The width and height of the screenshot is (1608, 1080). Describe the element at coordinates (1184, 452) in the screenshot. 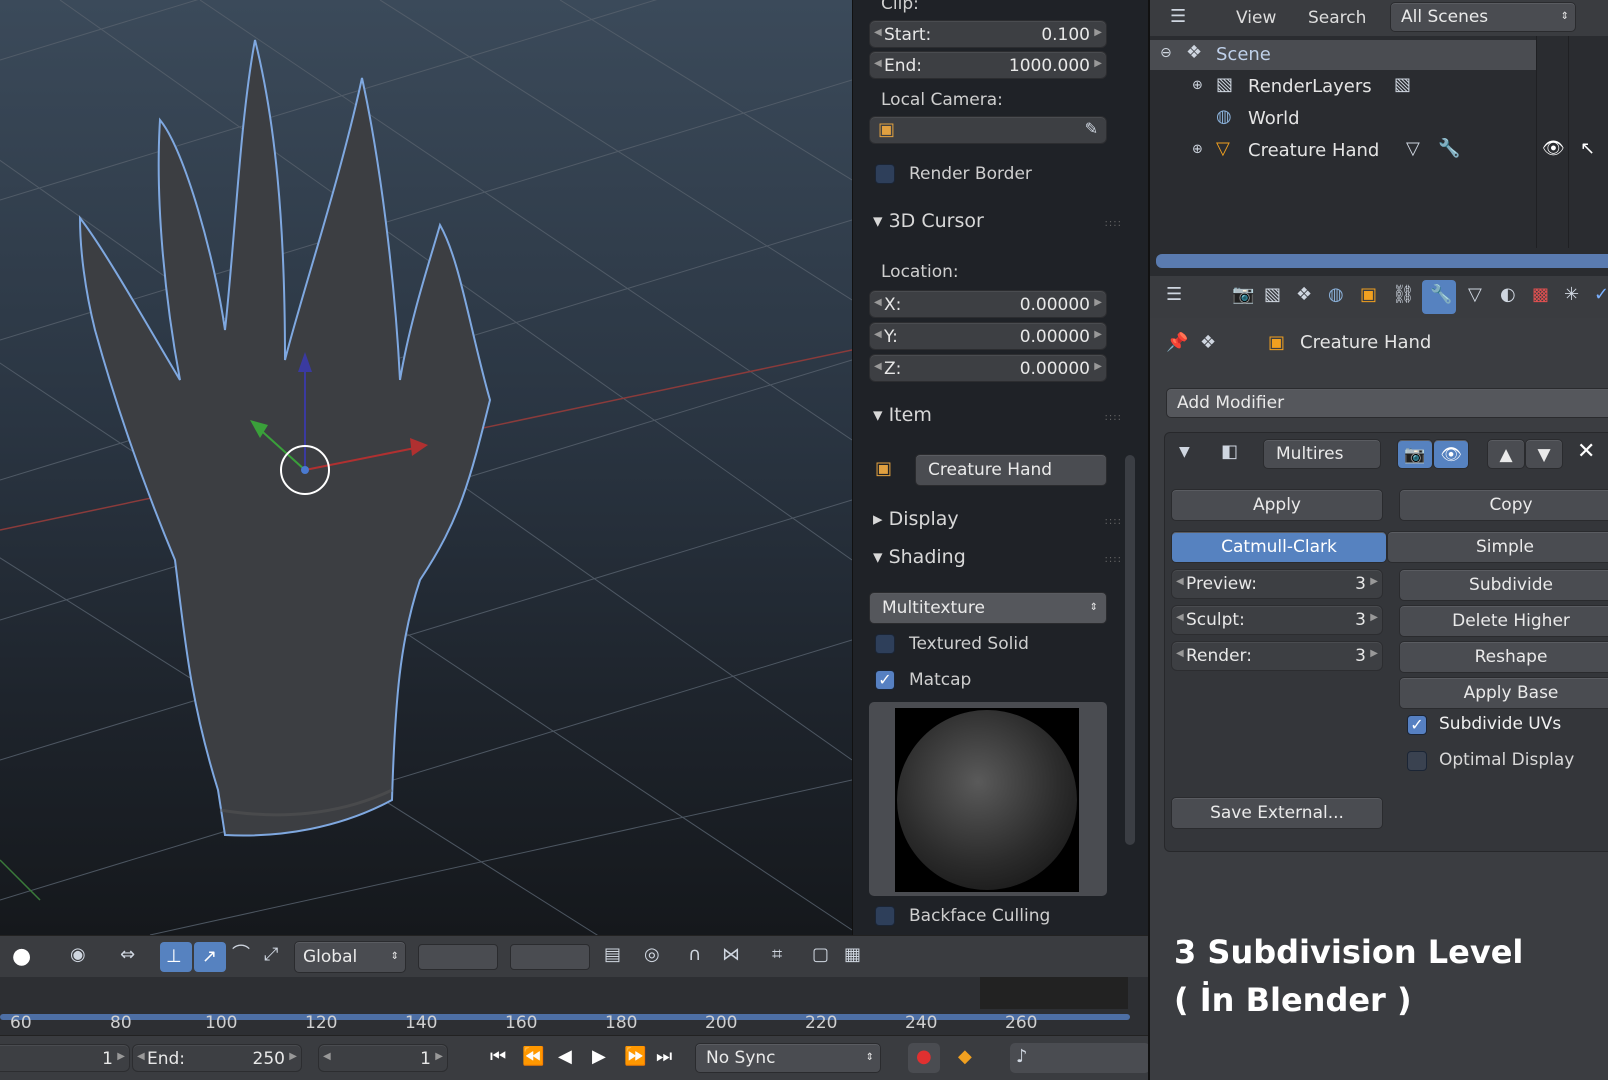

I see `collapse-arrow-icon: ▼` at that location.